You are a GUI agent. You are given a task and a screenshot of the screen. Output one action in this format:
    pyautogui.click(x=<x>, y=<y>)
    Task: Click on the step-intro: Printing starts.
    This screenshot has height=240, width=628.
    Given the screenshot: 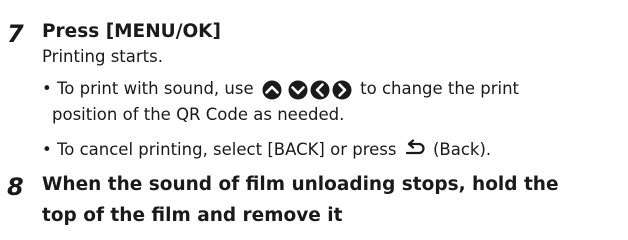 What is the action you would take?
    pyautogui.click(x=102, y=56)
    